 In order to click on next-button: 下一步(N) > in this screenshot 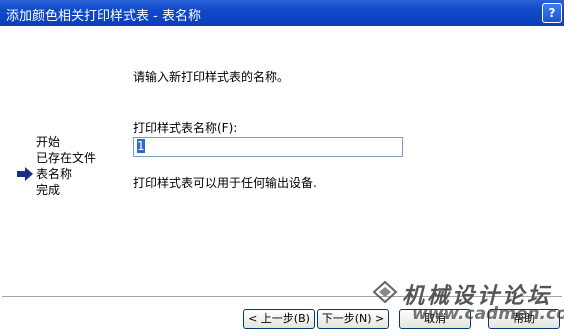, I will do `click(353, 319)`.